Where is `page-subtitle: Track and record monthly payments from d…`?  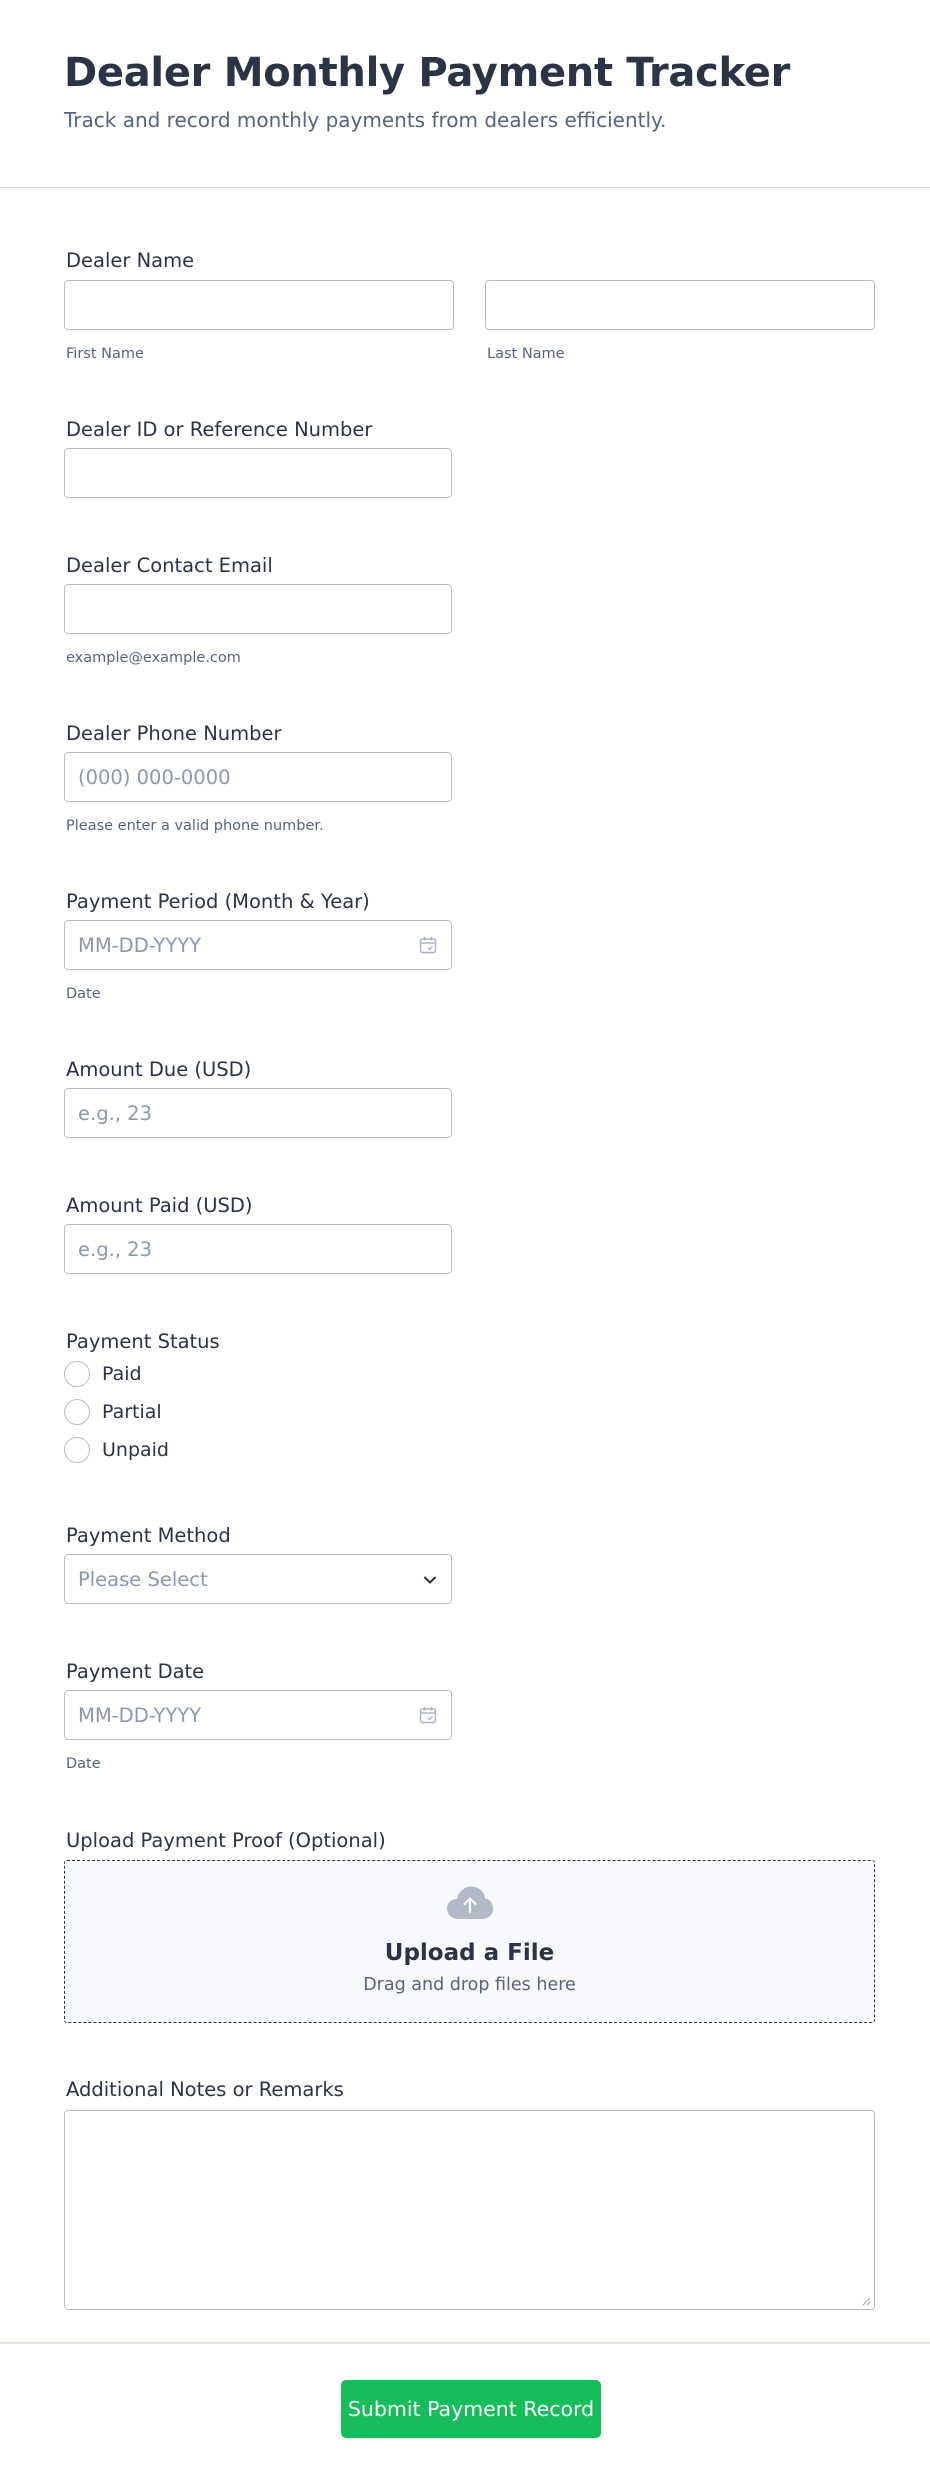 page-subtitle: Track and record monthly payments from d… is located at coordinates (365, 120).